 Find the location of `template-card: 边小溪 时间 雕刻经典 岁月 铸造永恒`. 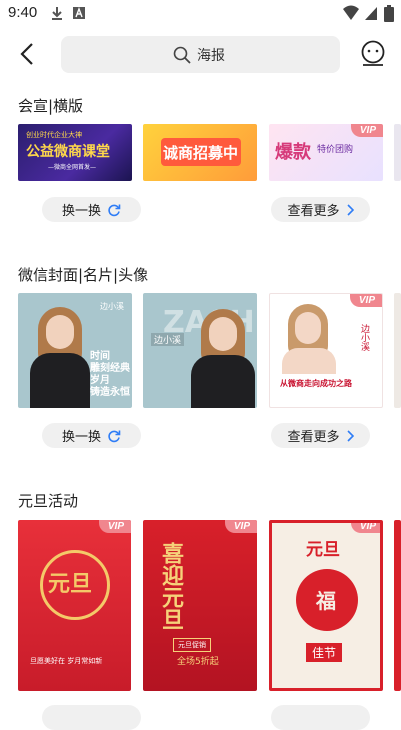

template-card: 边小溪 时间 雕刻经典 岁月 铸造永恒 is located at coordinates (75, 350).